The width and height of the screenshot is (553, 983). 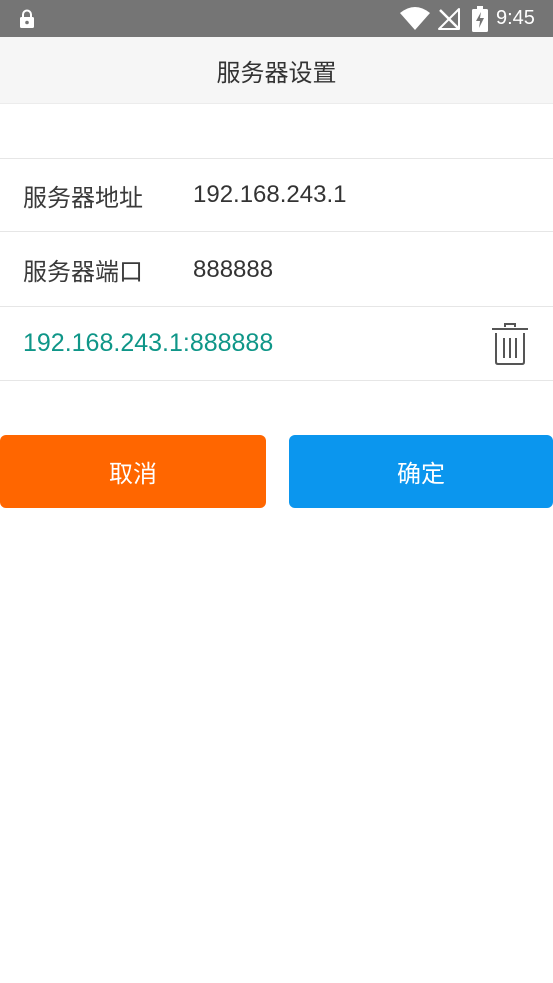 I want to click on wifi-icon, so click(x=415, y=18).